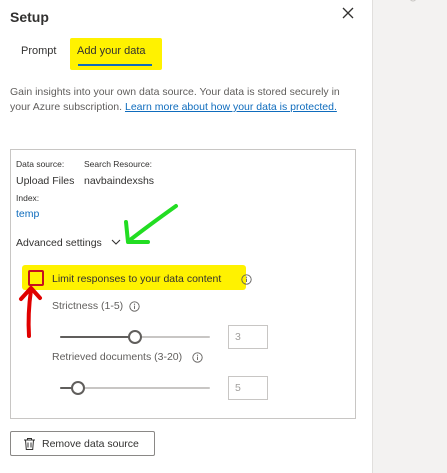 This screenshot has width=447, height=473. I want to click on retrieved-documents-label: Retrieved documents (3-20), so click(117, 357).